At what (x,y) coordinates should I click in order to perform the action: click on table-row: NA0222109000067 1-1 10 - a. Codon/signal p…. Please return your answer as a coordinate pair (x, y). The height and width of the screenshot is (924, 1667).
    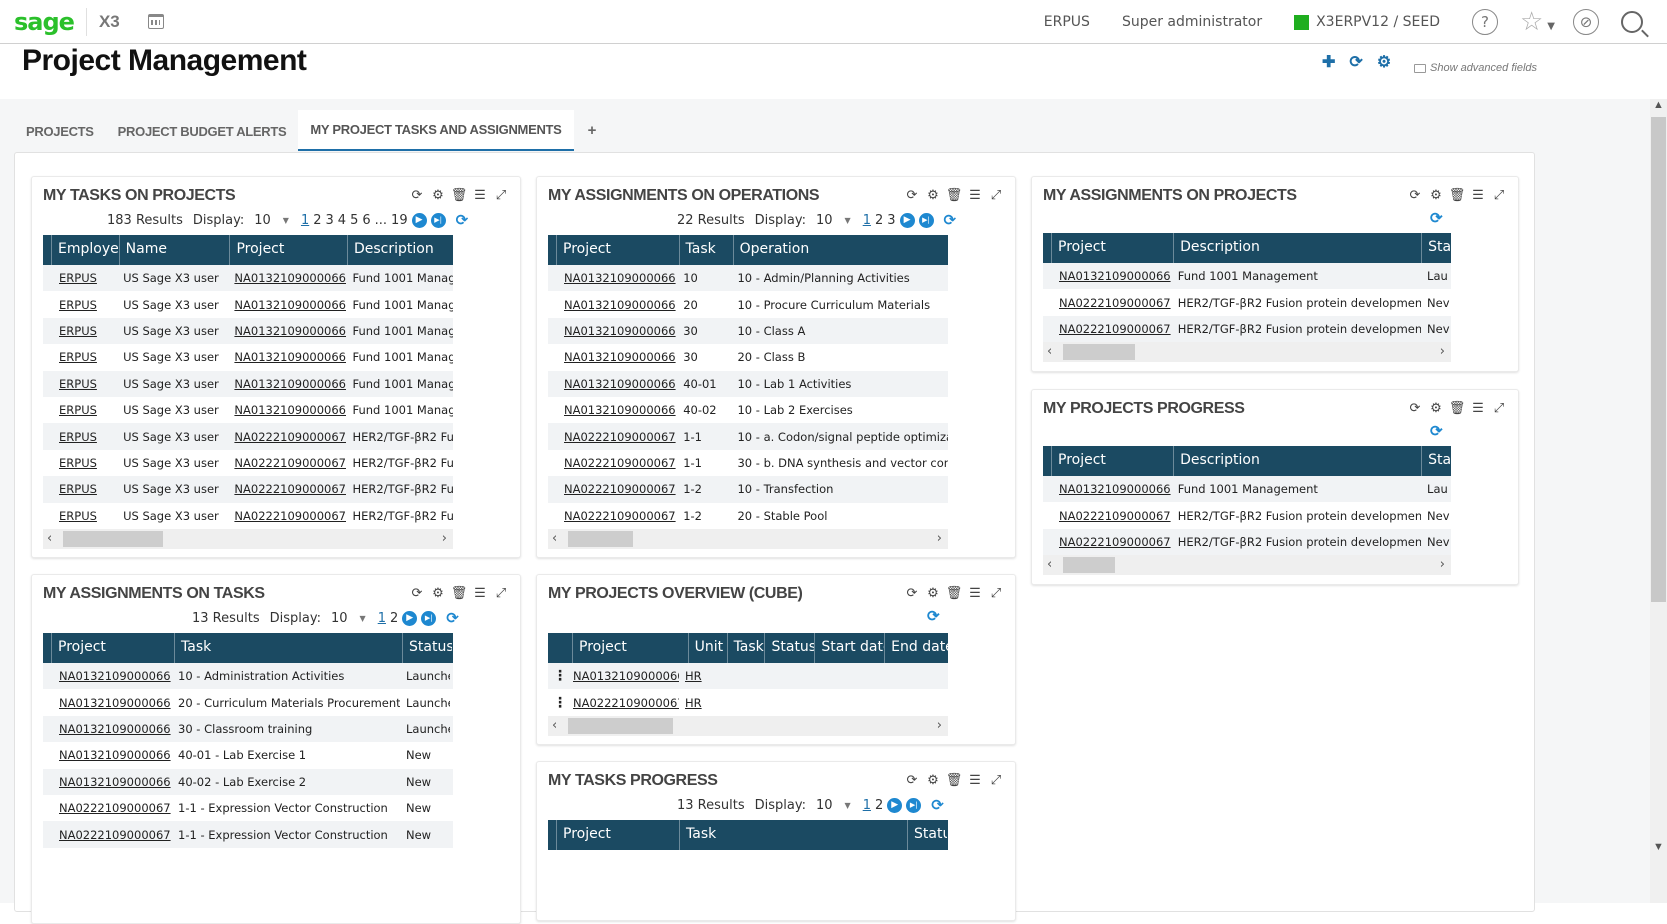
    Looking at the image, I should click on (748, 436).